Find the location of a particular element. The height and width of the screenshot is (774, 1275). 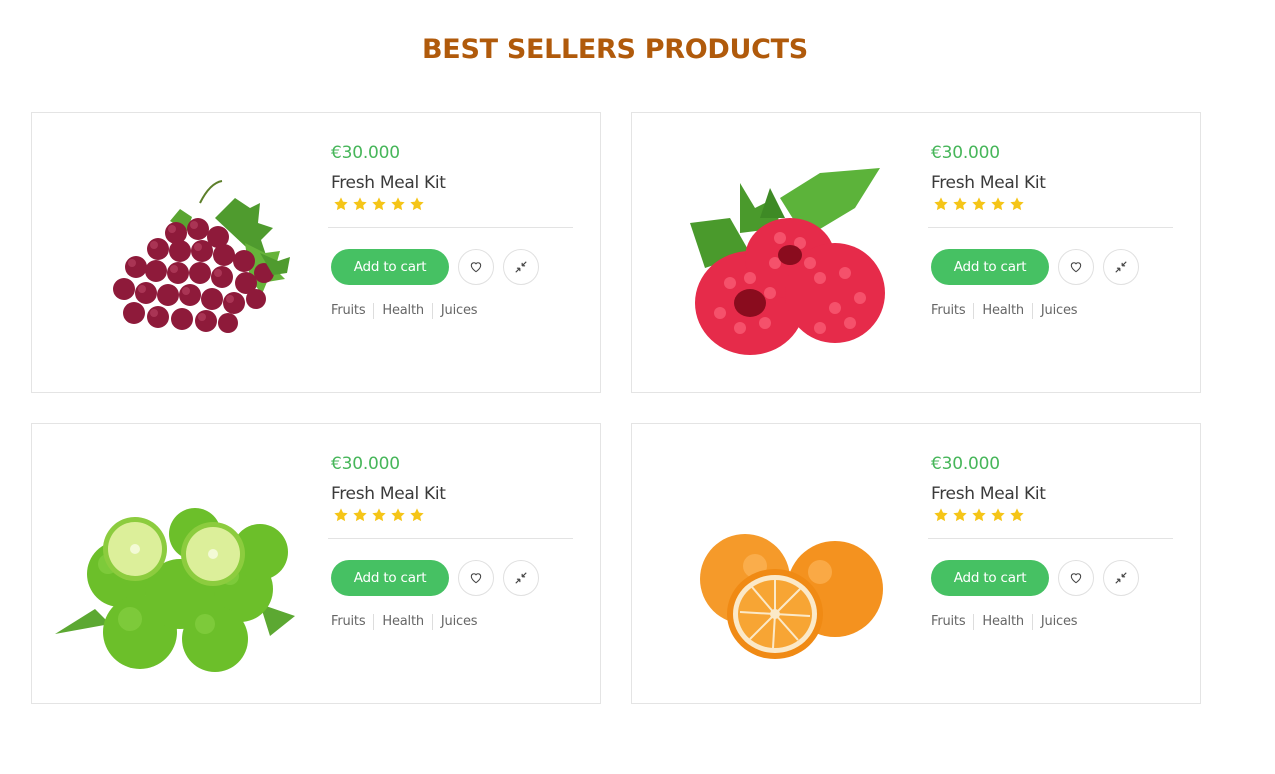

product-image-oranges is located at coordinates (780, 564).